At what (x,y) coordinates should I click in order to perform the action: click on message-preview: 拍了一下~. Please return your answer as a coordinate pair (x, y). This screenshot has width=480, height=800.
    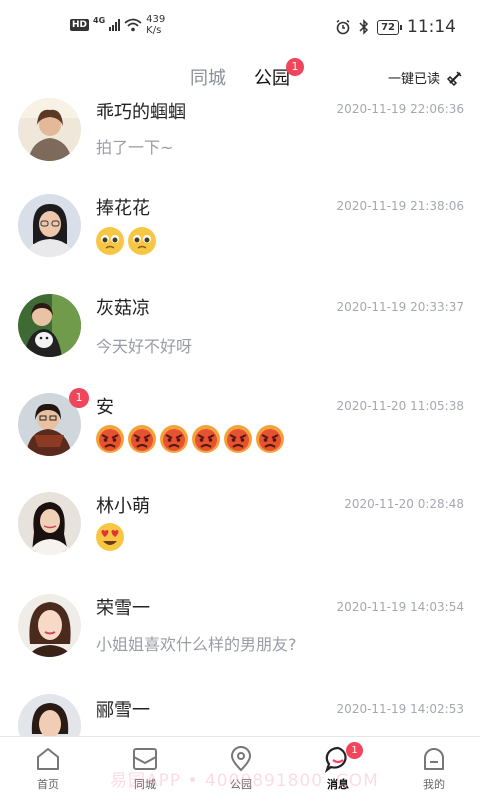
    Looking at the image, I should click on (135, 147).